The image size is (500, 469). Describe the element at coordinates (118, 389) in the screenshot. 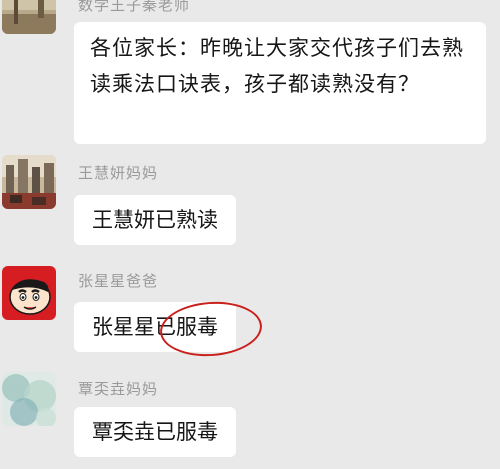

I see `qin-enyao-mother-sender-name: 覃奀垚妈妈` at that location.